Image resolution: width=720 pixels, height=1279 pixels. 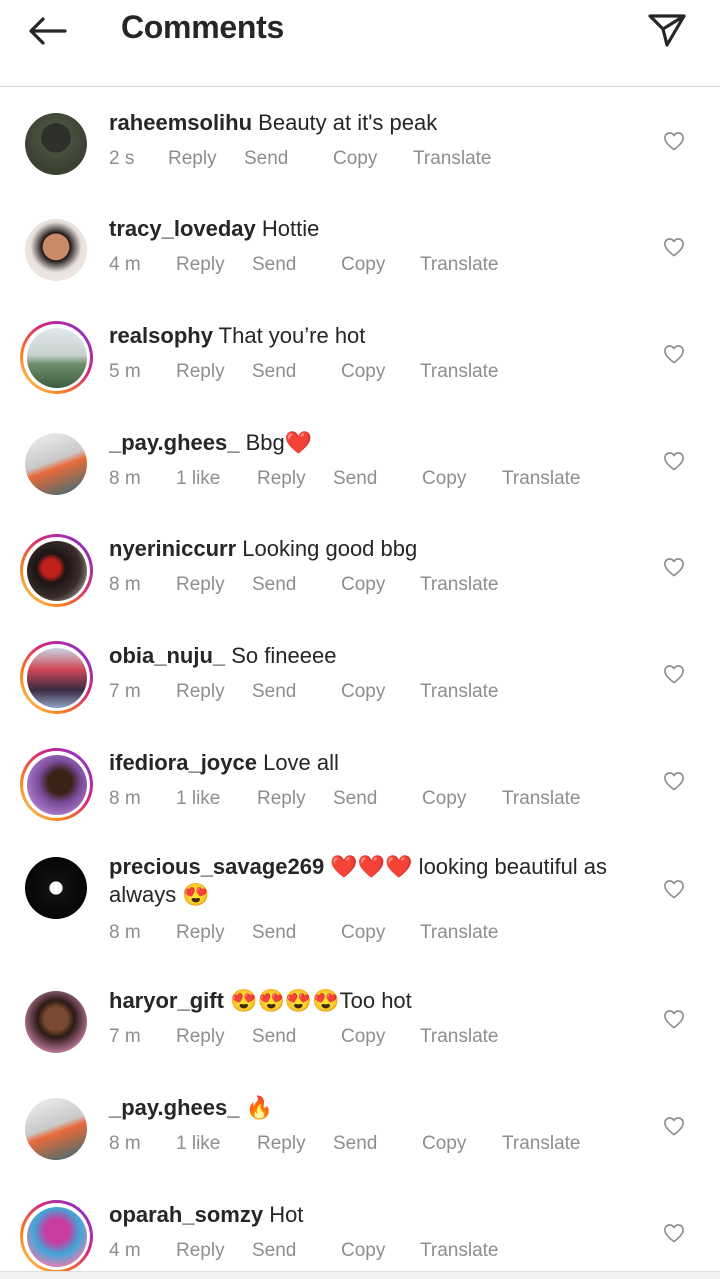 I want to click on comment-text: tracy_loveday Hottie, so click(x=374, y=229).